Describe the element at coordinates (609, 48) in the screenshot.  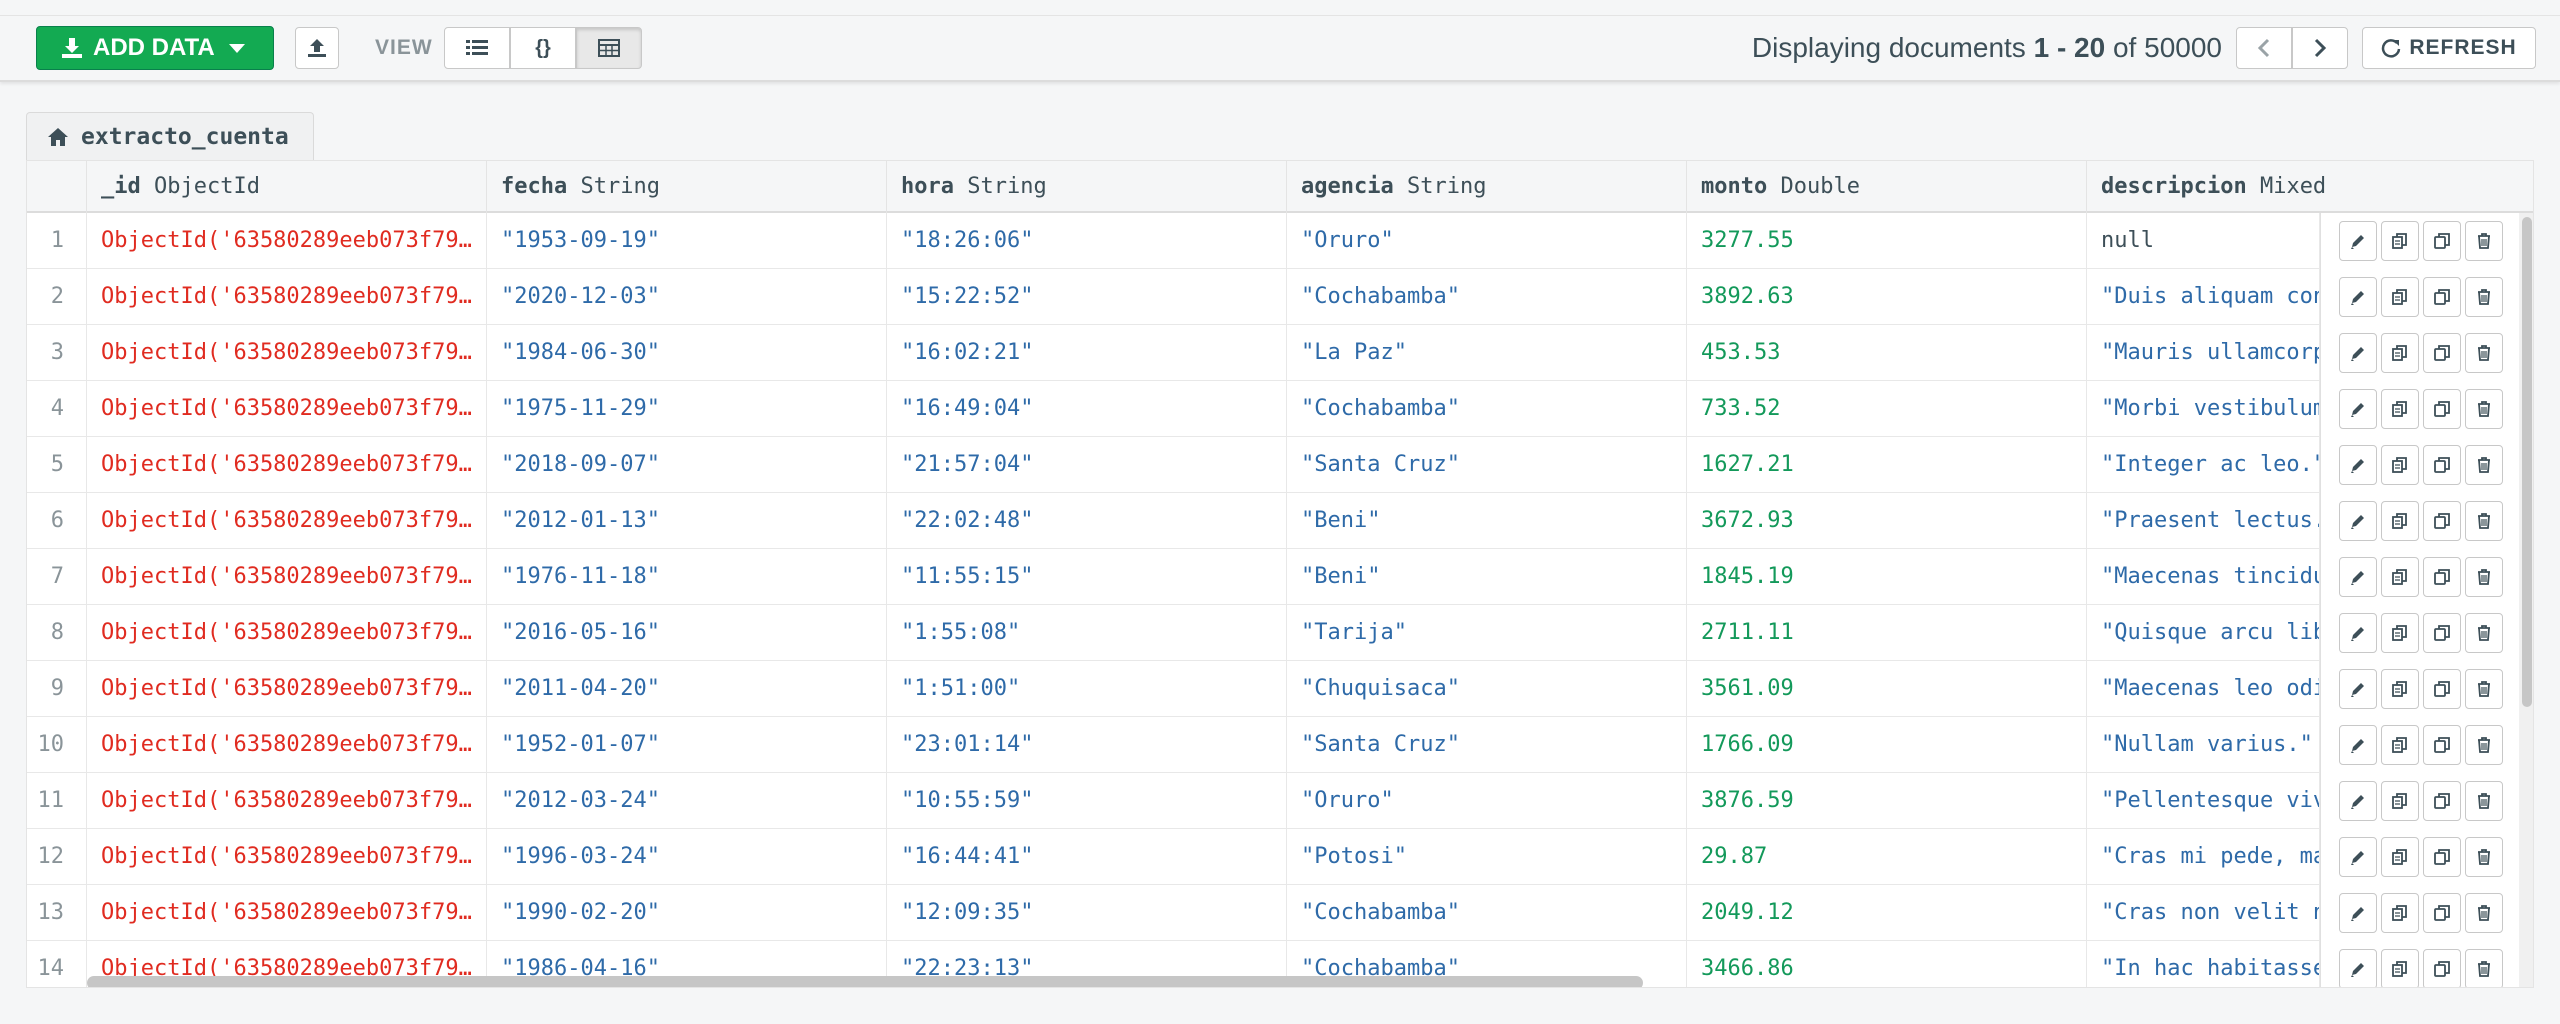
I see `view-table-button` at that location.